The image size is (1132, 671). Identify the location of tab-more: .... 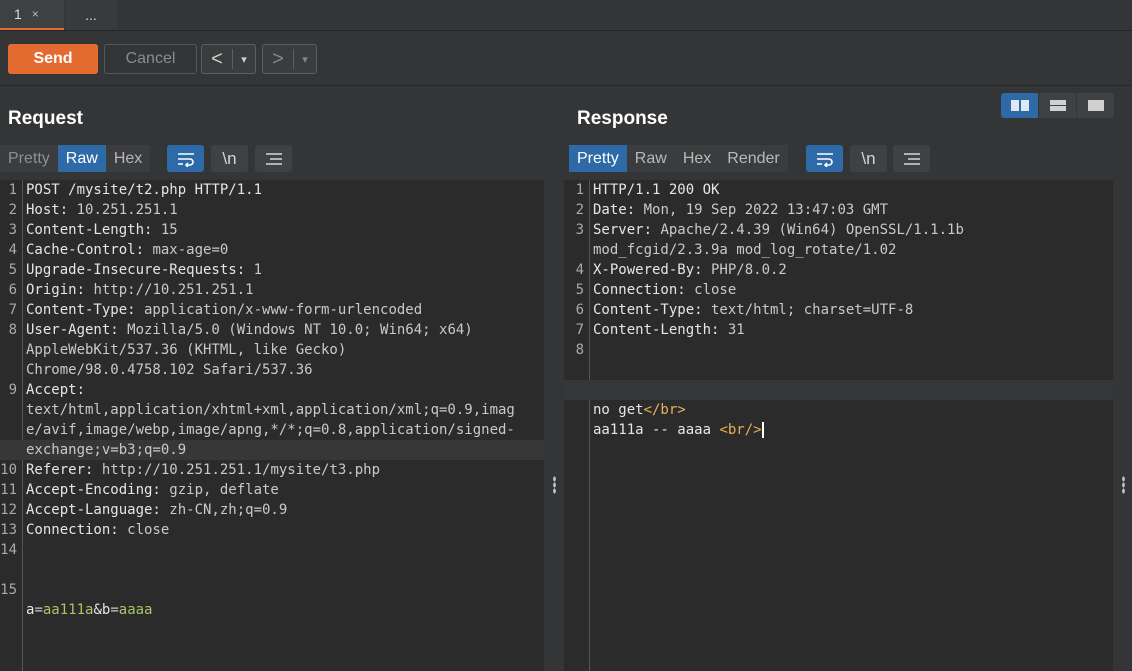
(91, 15).